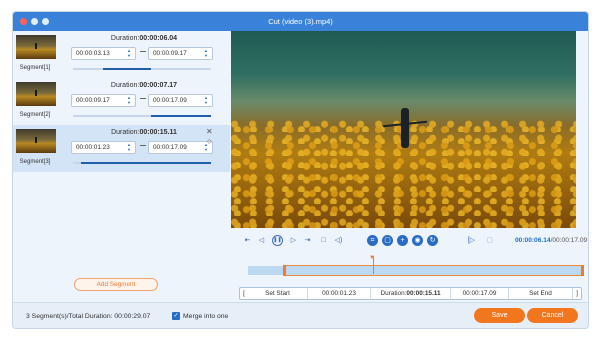  Describe the element at coordinates (372, 240) in the screenshot. I see `split-icon: ⌗` at that location.